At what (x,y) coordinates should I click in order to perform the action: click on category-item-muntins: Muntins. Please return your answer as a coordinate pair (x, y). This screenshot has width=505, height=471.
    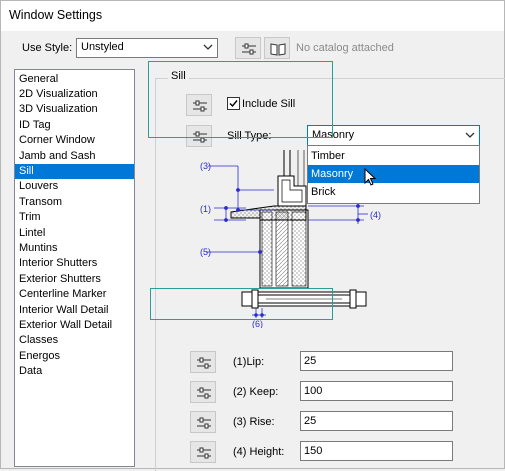
    Looking at the image, I should click on (74, 248).